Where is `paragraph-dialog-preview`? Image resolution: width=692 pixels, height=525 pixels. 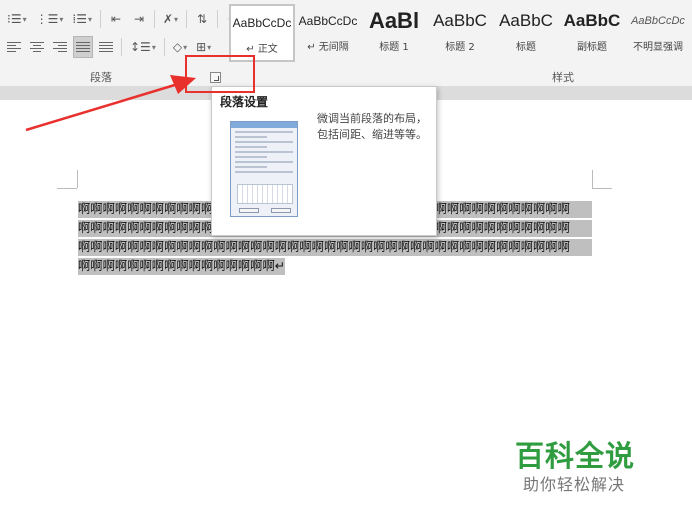
paragraph-dialog-preview is located at coordinates (264, 169).